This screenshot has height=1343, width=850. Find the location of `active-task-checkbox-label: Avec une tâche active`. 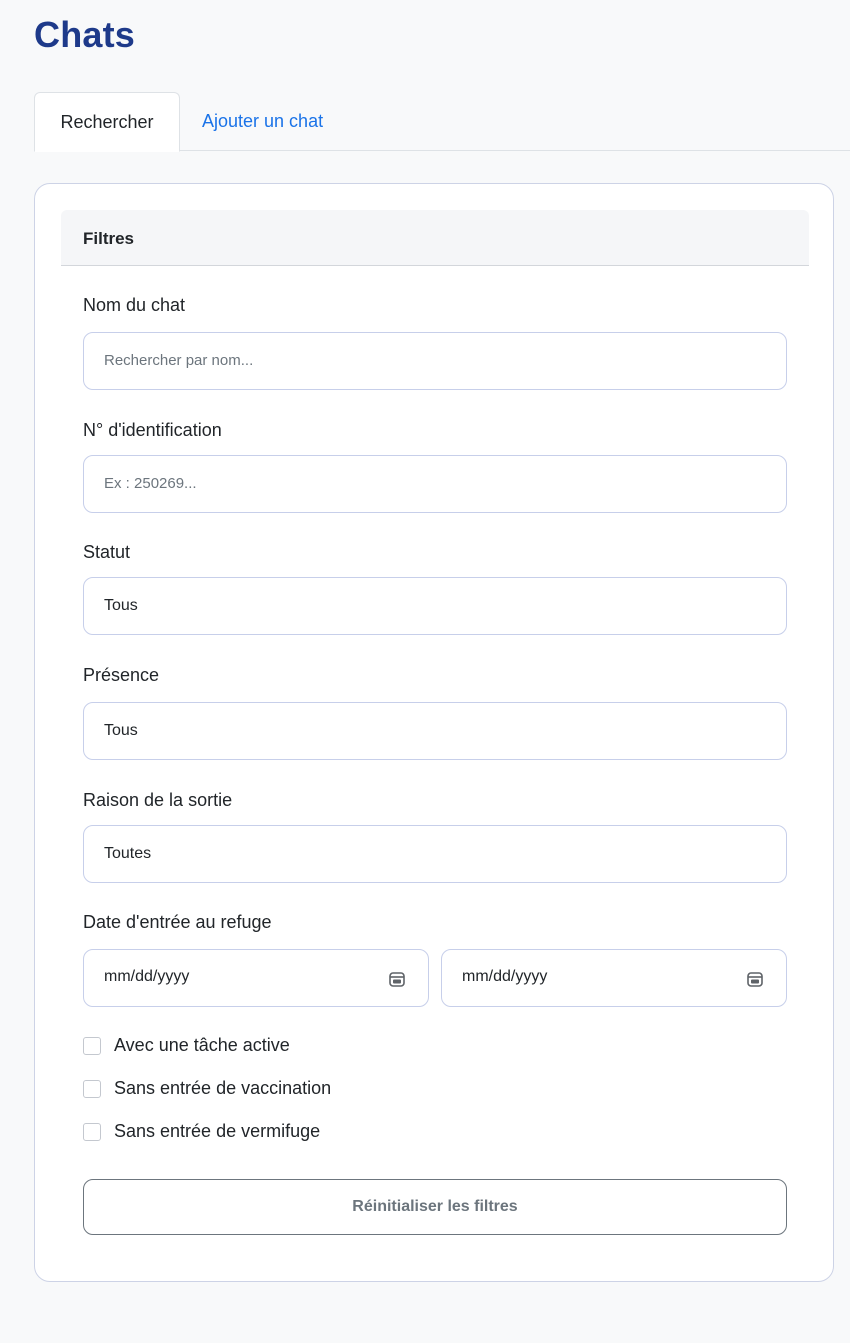

active-task-checkbox-label: Avec une tâche active is located at coordinates (202, 1045).